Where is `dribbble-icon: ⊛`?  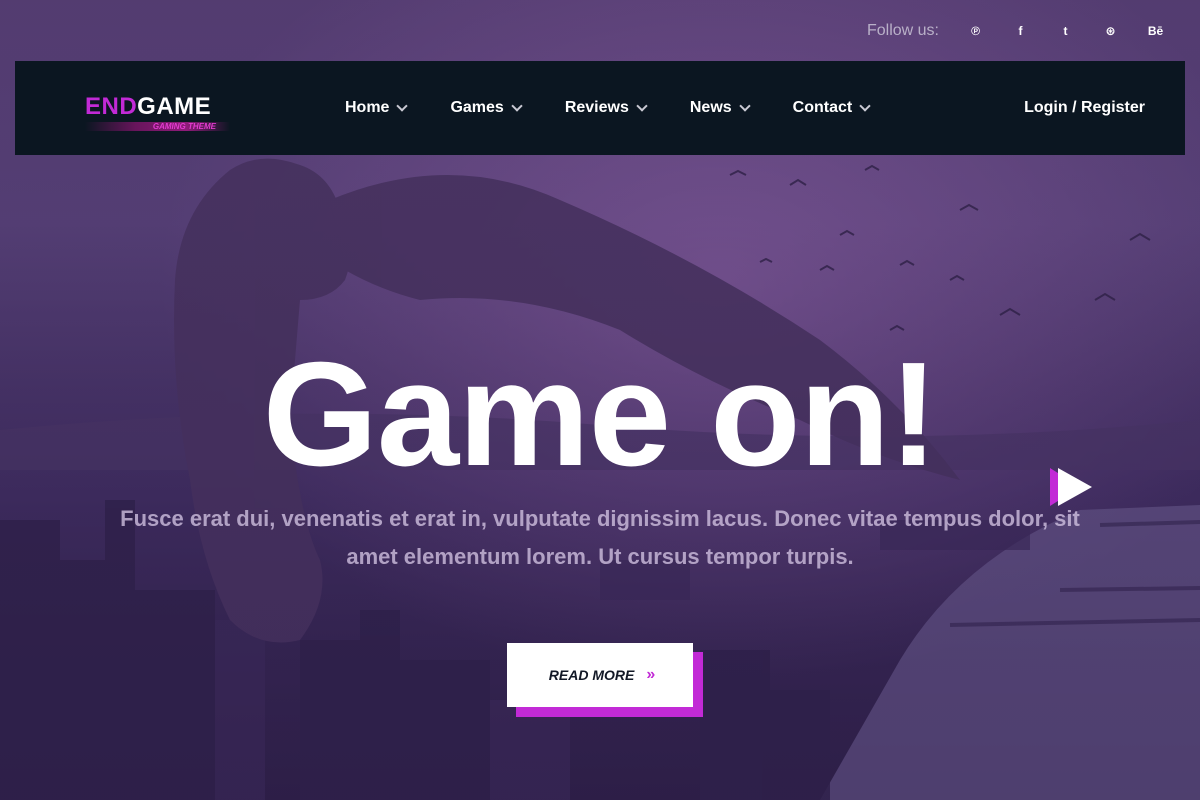 dribbble-icon: ⊛ is located at coordinates (1110, 31).